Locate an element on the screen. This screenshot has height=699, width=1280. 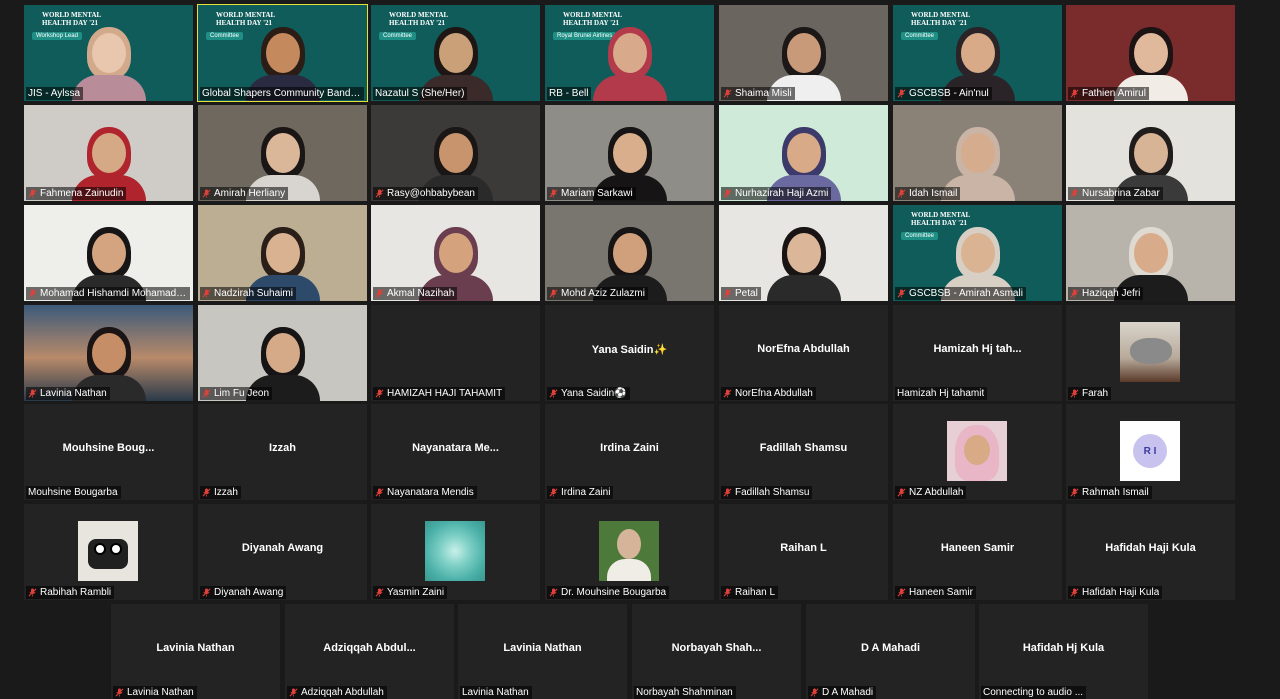
participant-tile: Nursabrina Zabar is located at coordinates (1150, 153).